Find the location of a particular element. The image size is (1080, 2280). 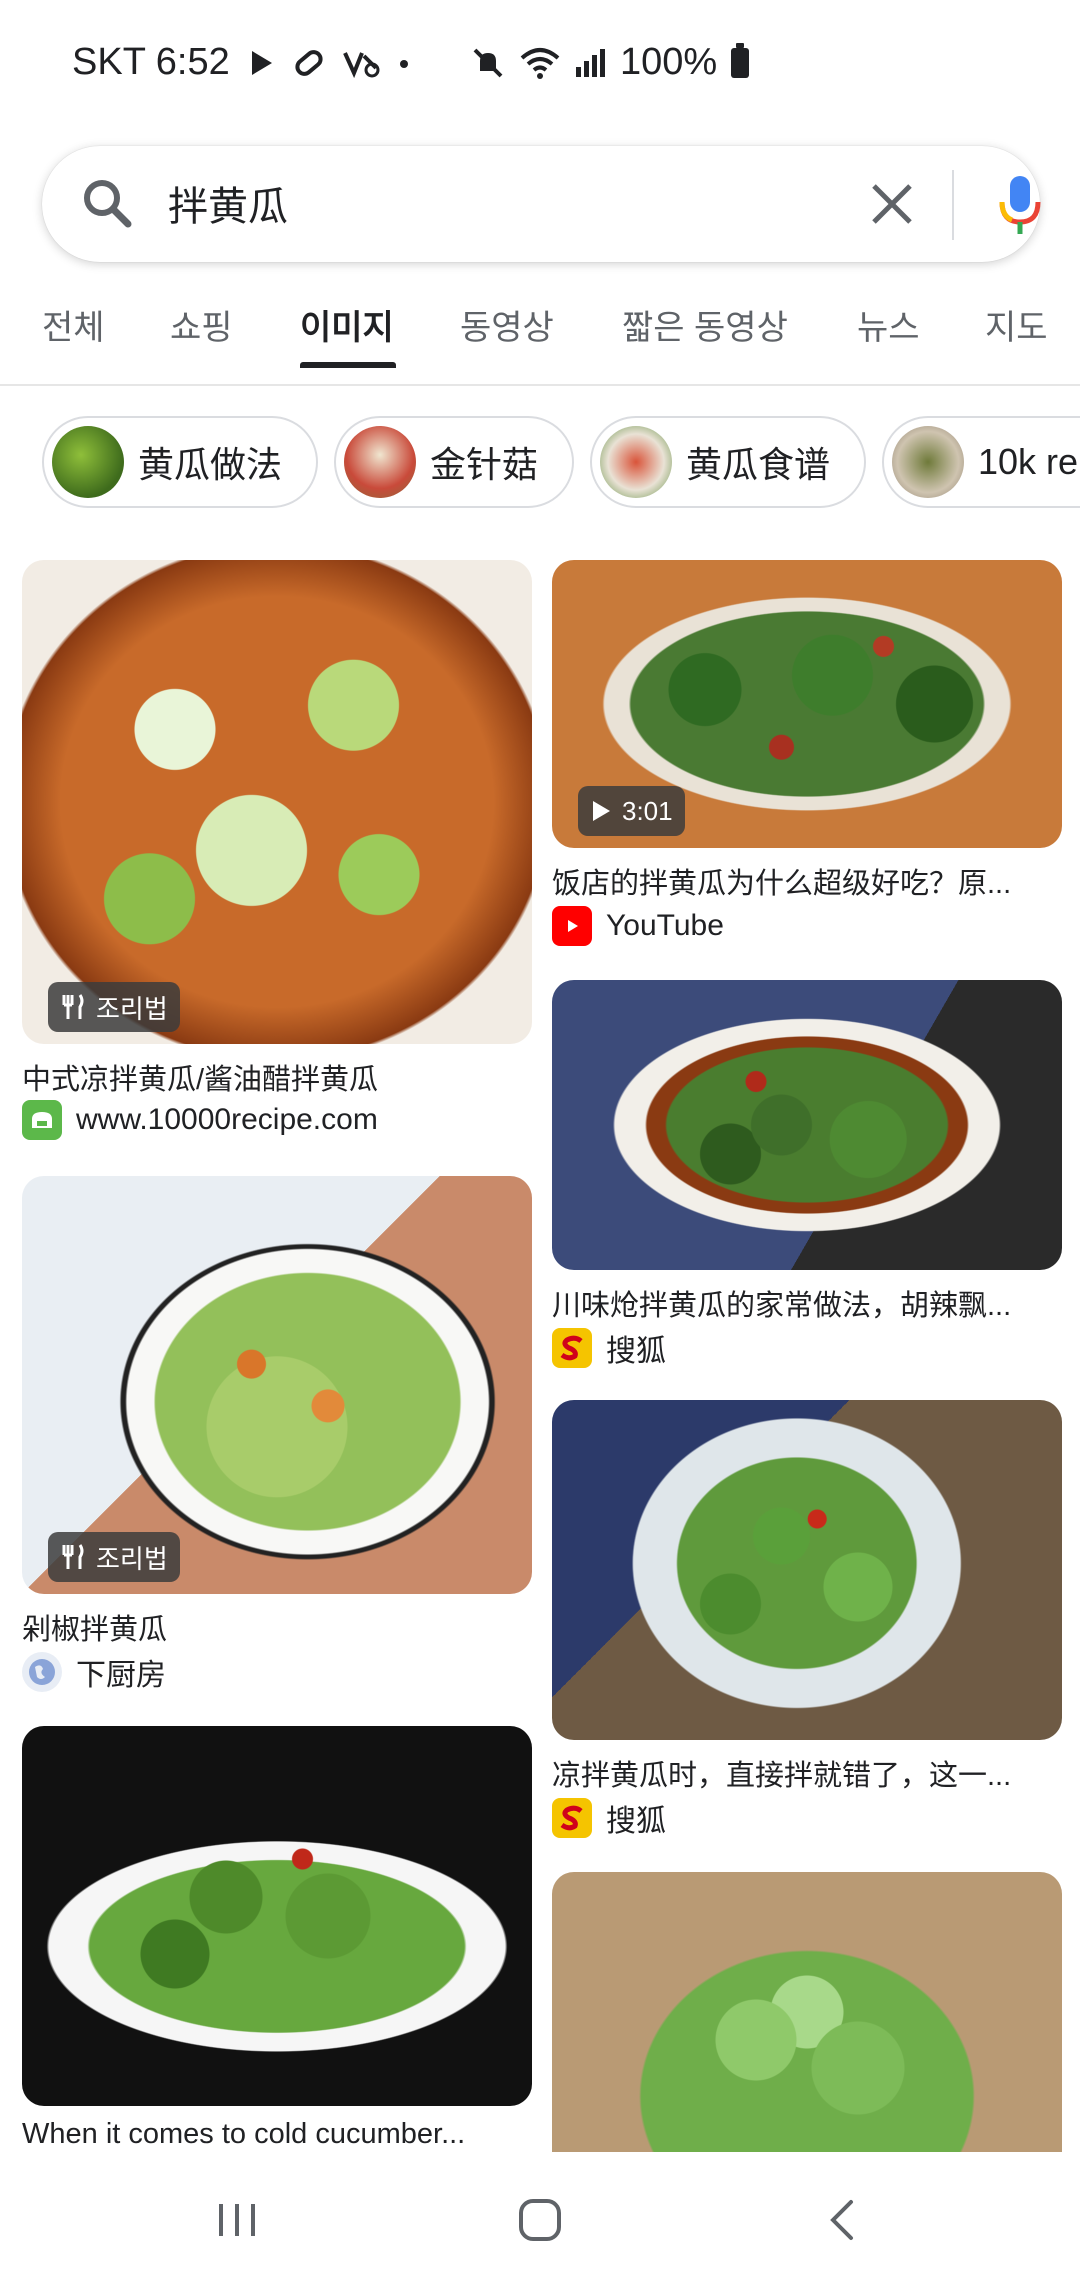

chip-label: 金针菇 is located at coordinates (484, 464).